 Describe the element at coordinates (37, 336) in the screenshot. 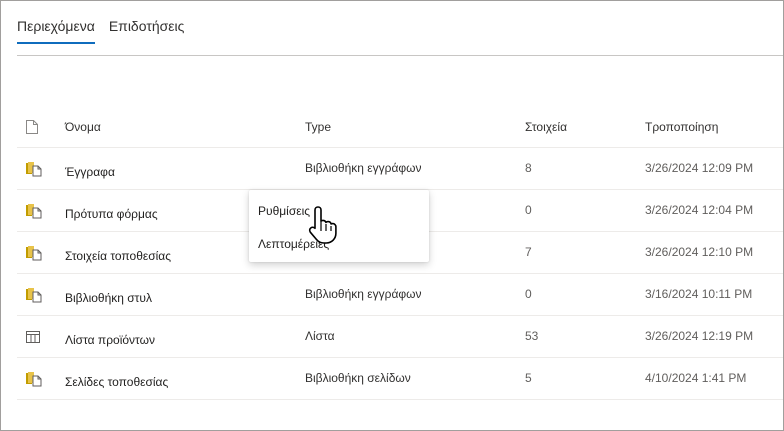

I see `list-icon` at that location.